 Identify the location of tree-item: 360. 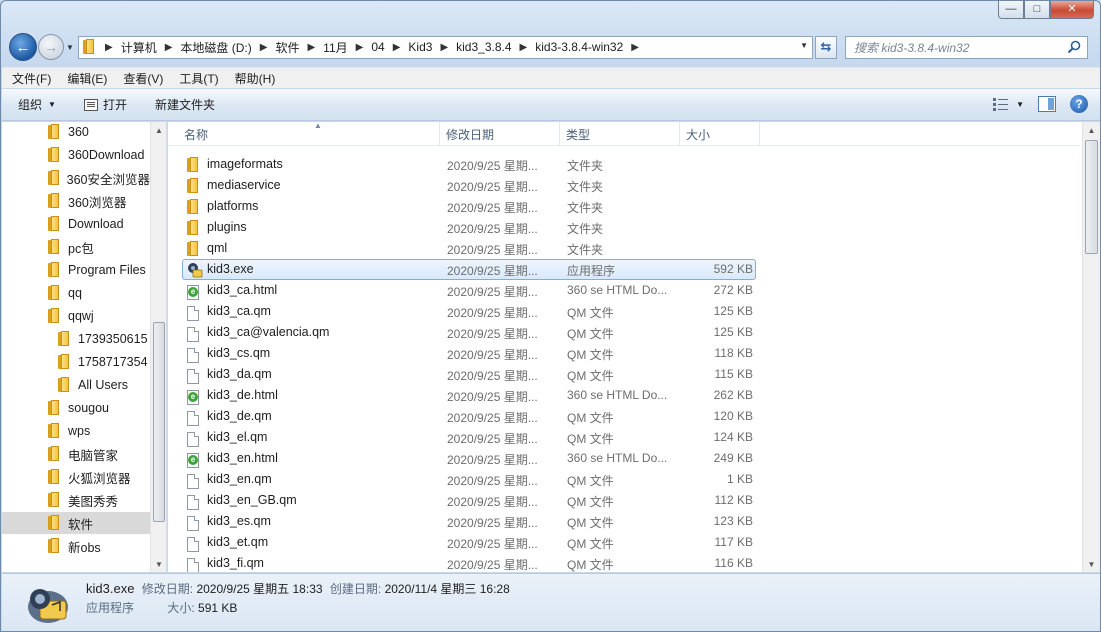
(76, 132).